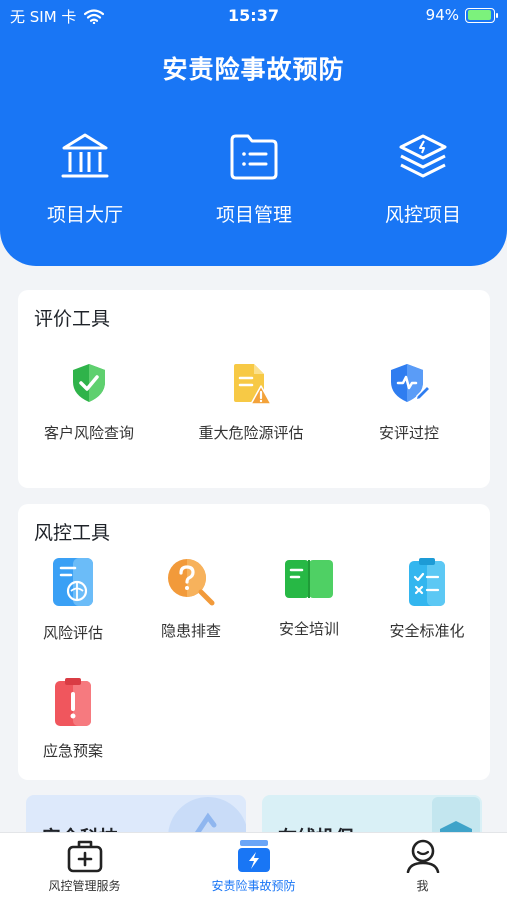 This screenshot has width=507, height=900. I want to click on tool-risk-assessment: 风险评估, so click(73, 599).